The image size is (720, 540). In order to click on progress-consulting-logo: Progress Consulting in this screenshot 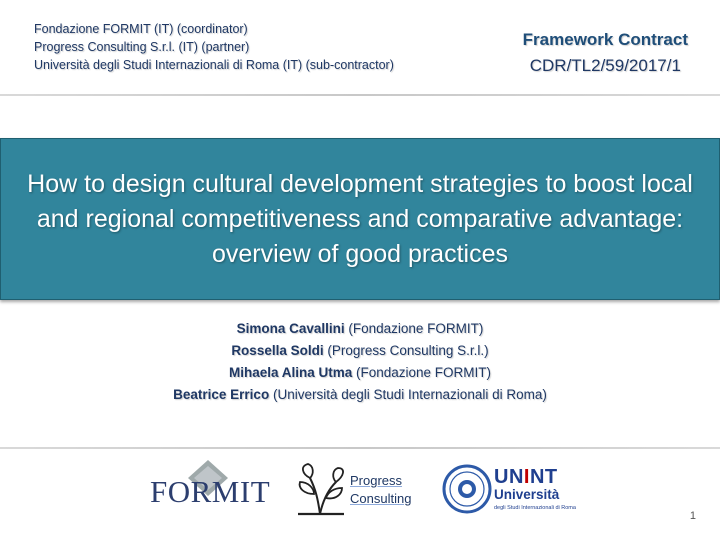, I will do `click(360, 488)`.